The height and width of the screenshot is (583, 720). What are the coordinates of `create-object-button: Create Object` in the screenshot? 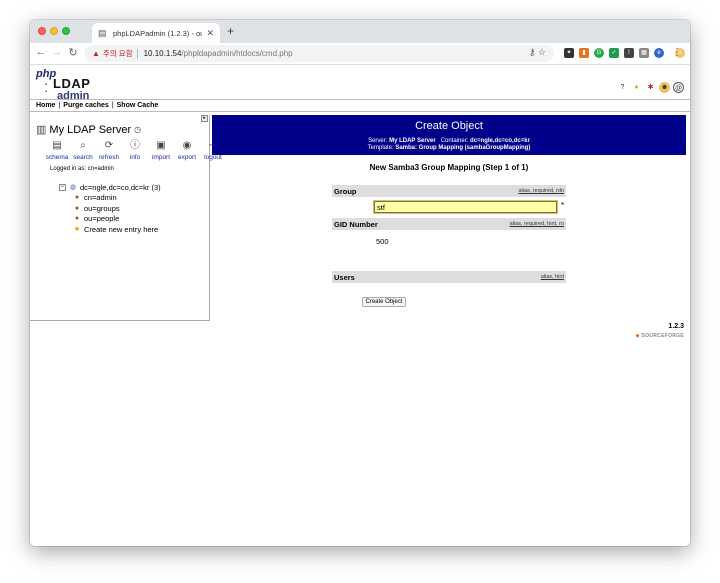 It's located at (384, 302).